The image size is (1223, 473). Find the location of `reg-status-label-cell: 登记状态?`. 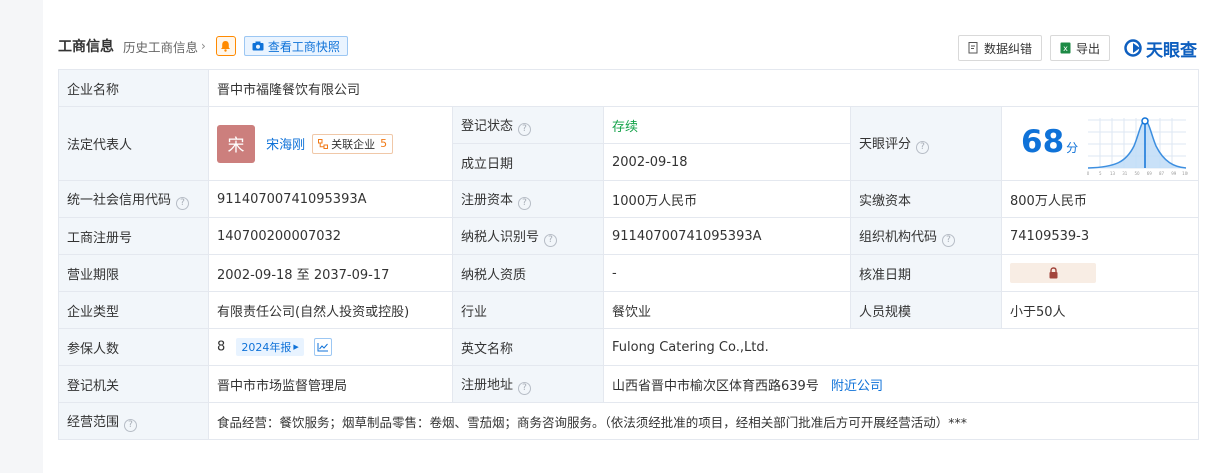

reg-status-label-cell: 登记状态? is located at coordinates (528, 125).